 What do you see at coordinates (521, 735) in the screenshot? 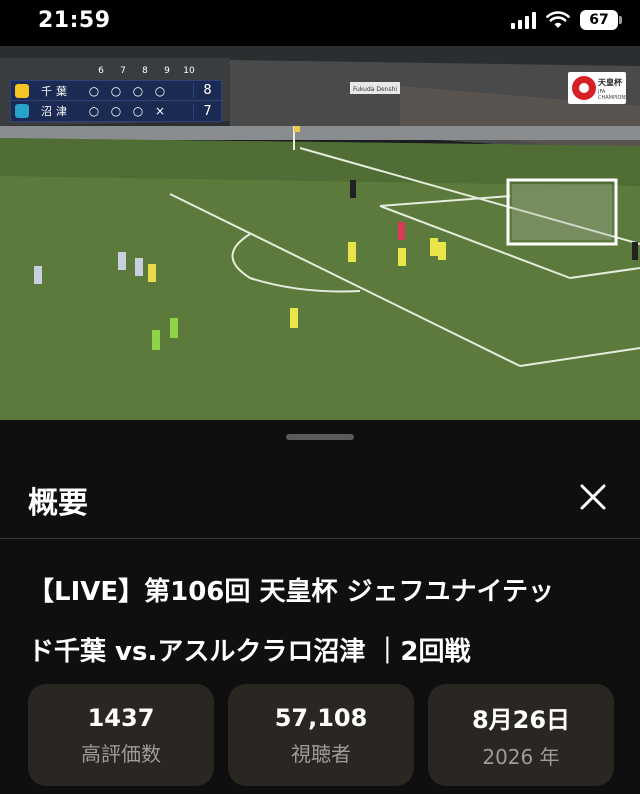
I see `stat-card-date: 8月26日 2026 年` at bounding box center [521, 735].